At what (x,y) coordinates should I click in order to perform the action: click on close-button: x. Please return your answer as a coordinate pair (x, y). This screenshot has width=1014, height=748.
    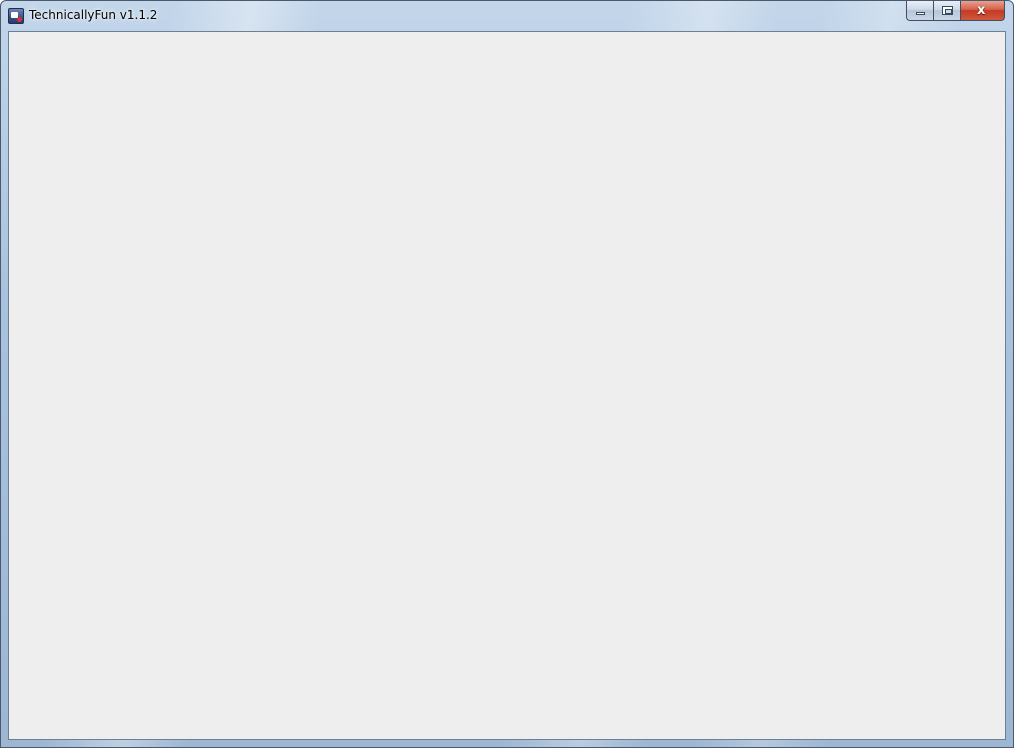
    Looking at the image, I should click on (982, 11).